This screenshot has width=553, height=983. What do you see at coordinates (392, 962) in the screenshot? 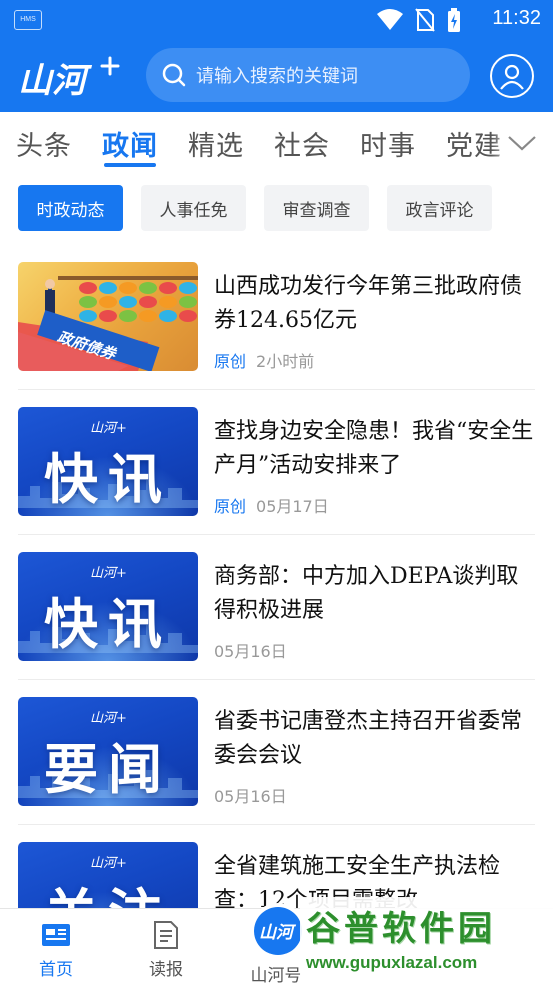
I see `watermark-url: www.gupuxlazal.com` at bounding box center [392, 962].